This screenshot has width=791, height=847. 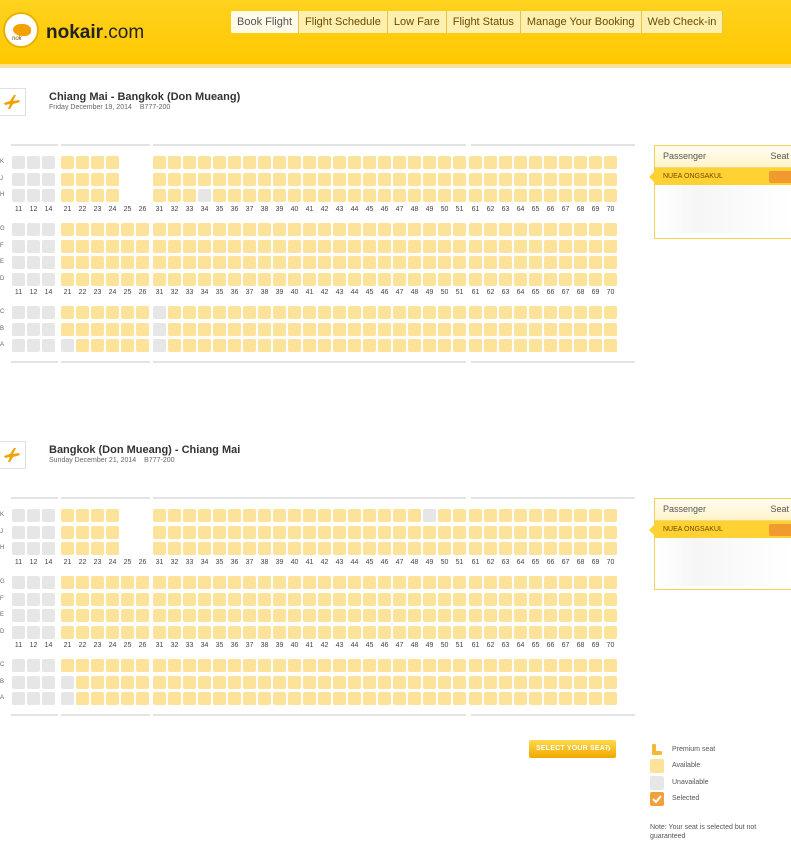 What do you see at coordinates (354, 599) in the screenshot?
I see `seat-F44` at bounding box center [354, 599].